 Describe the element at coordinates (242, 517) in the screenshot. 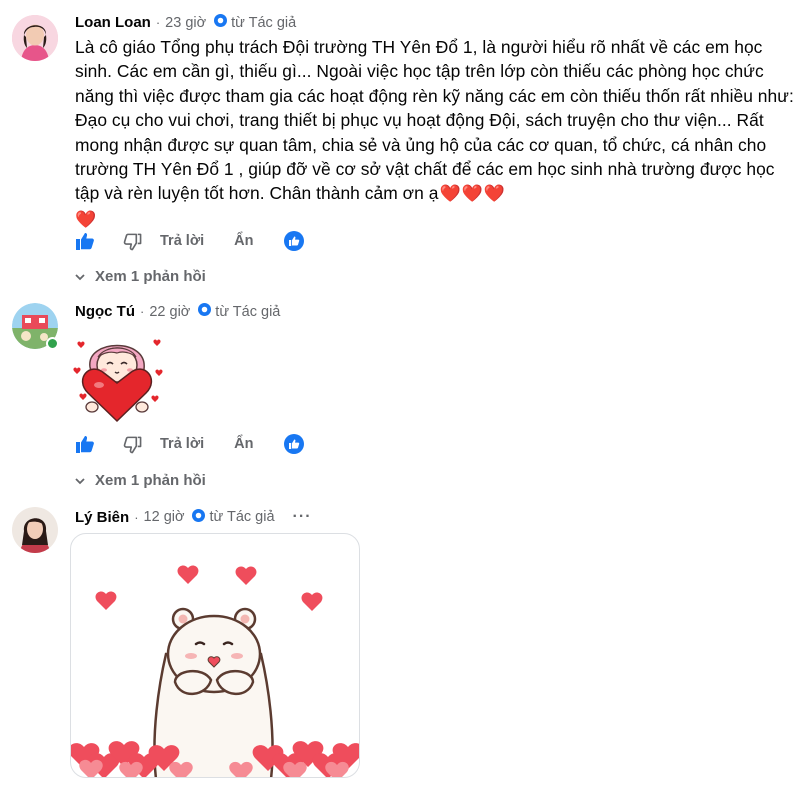

I see `source-label: từ Tác giả` at that location.